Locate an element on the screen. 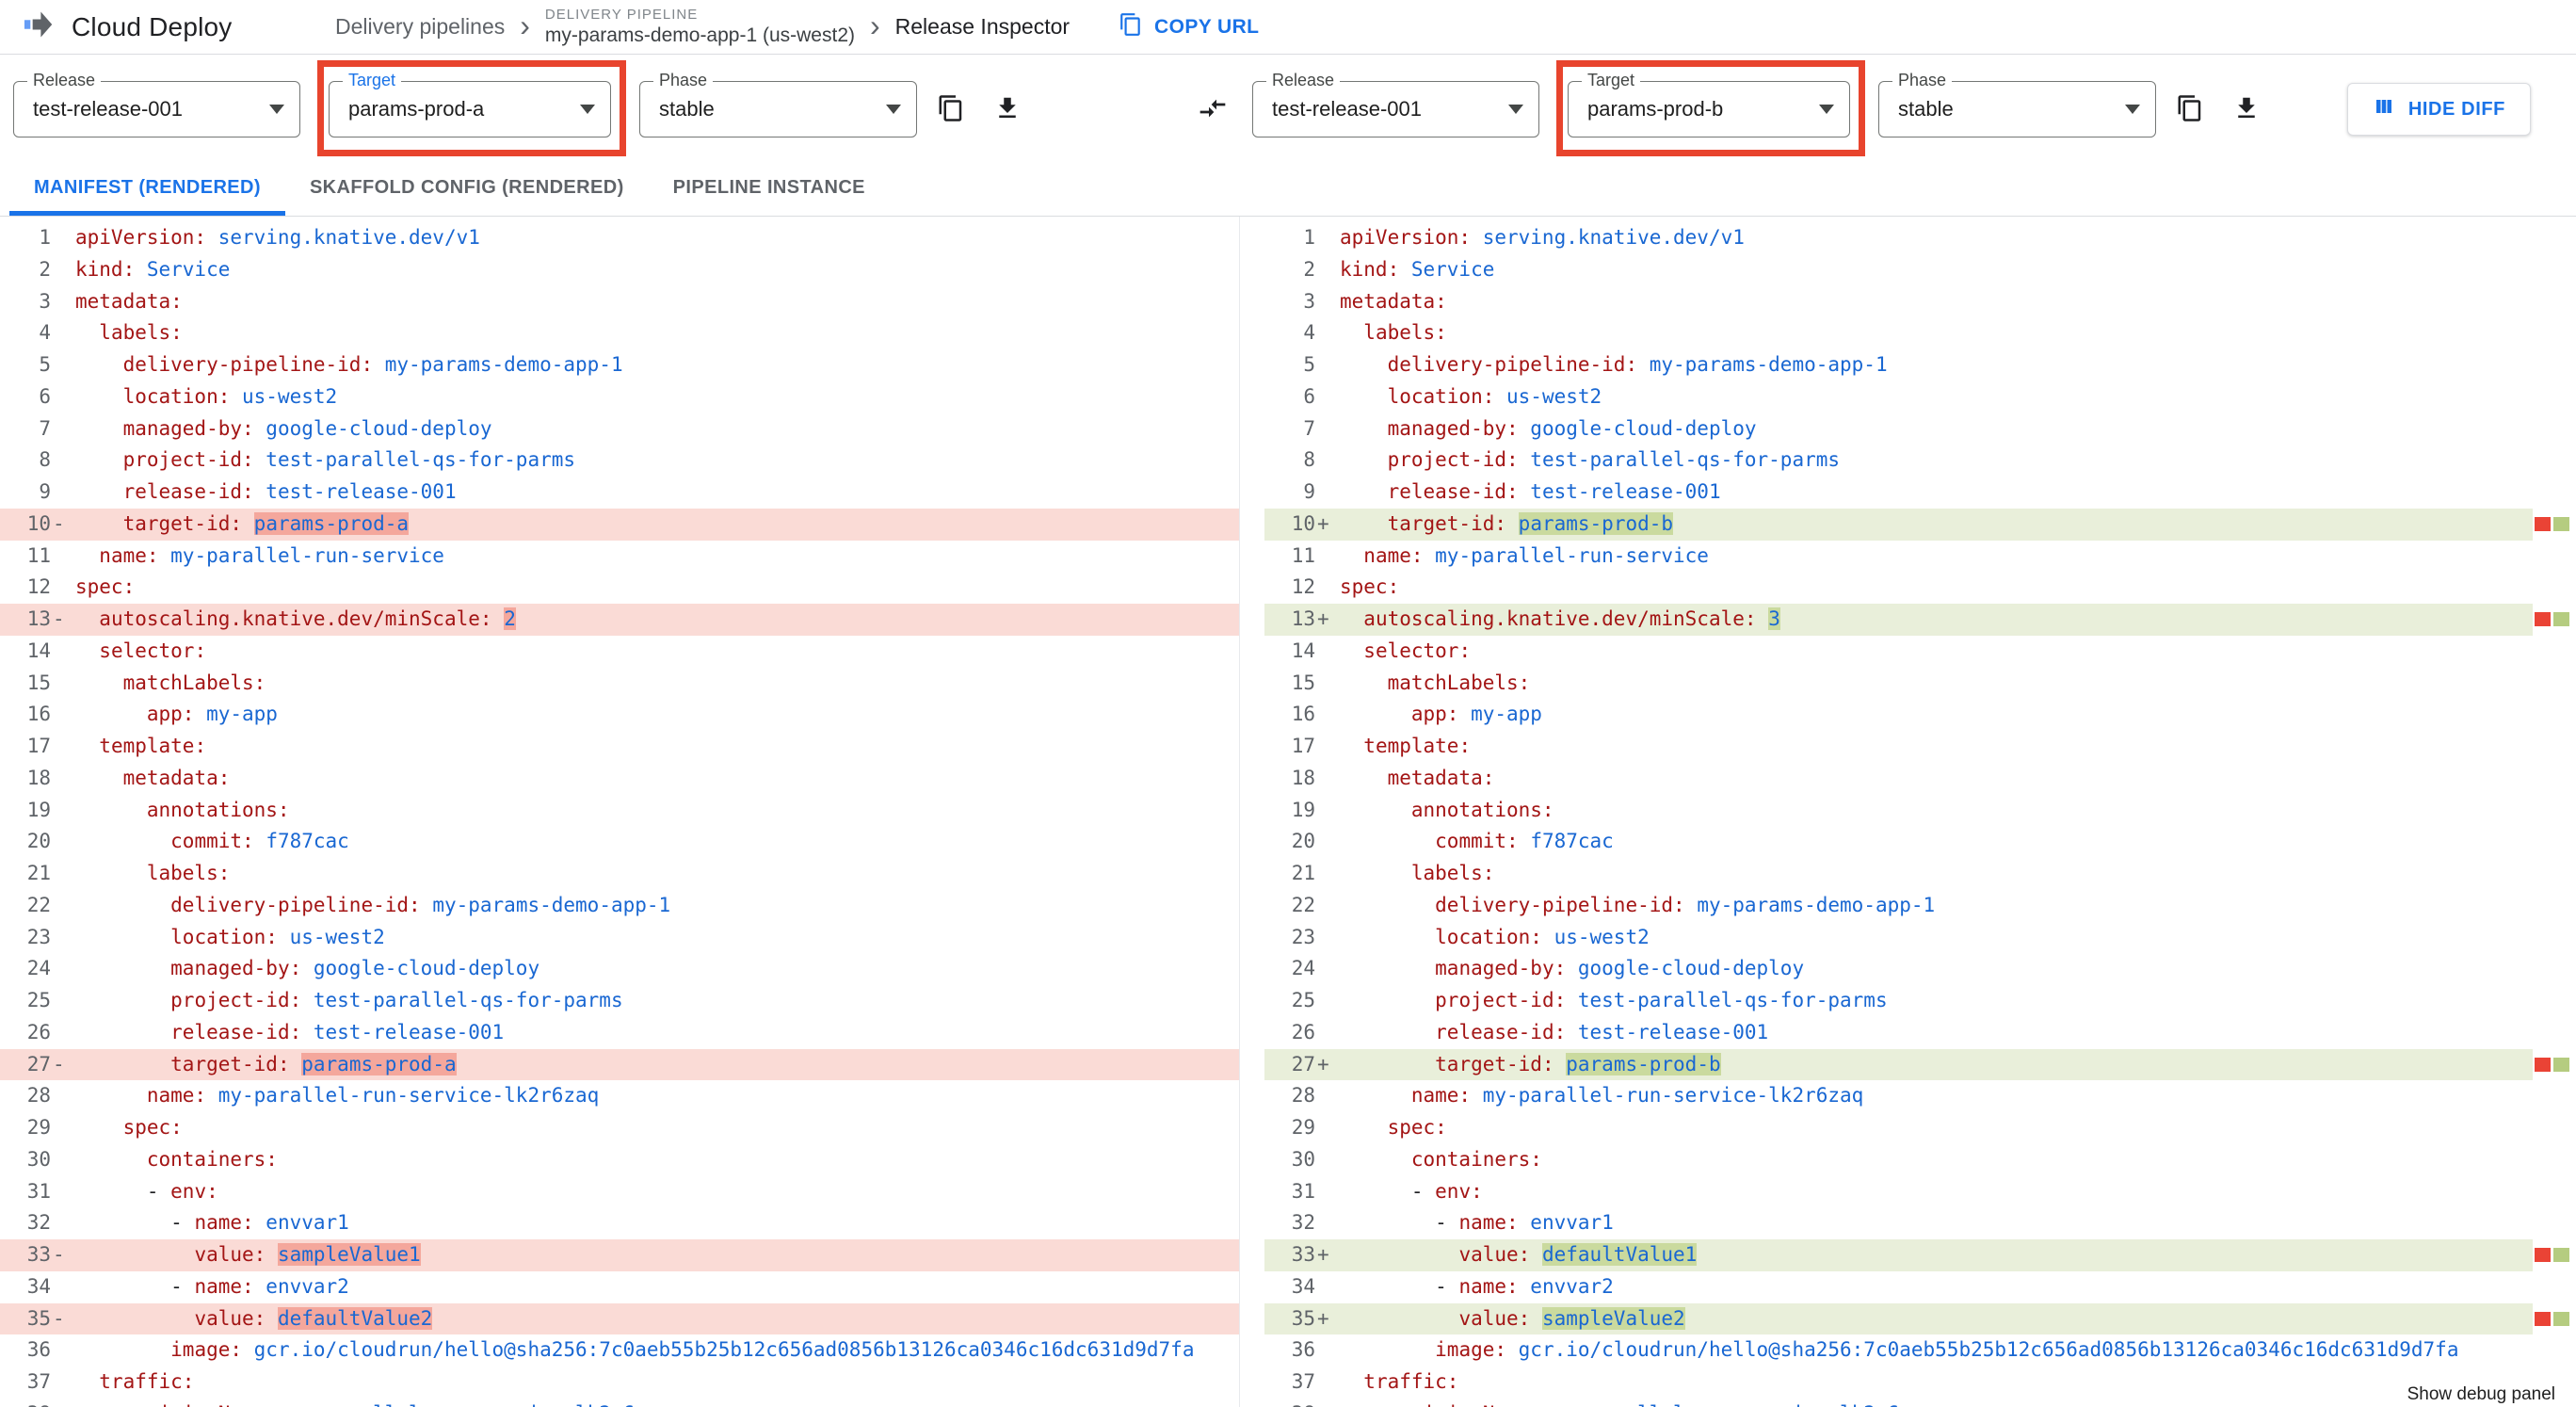 Image resolution: width=2576 pixels, height=1407 pixels. added-mark is located at coordinates (2561, 619).